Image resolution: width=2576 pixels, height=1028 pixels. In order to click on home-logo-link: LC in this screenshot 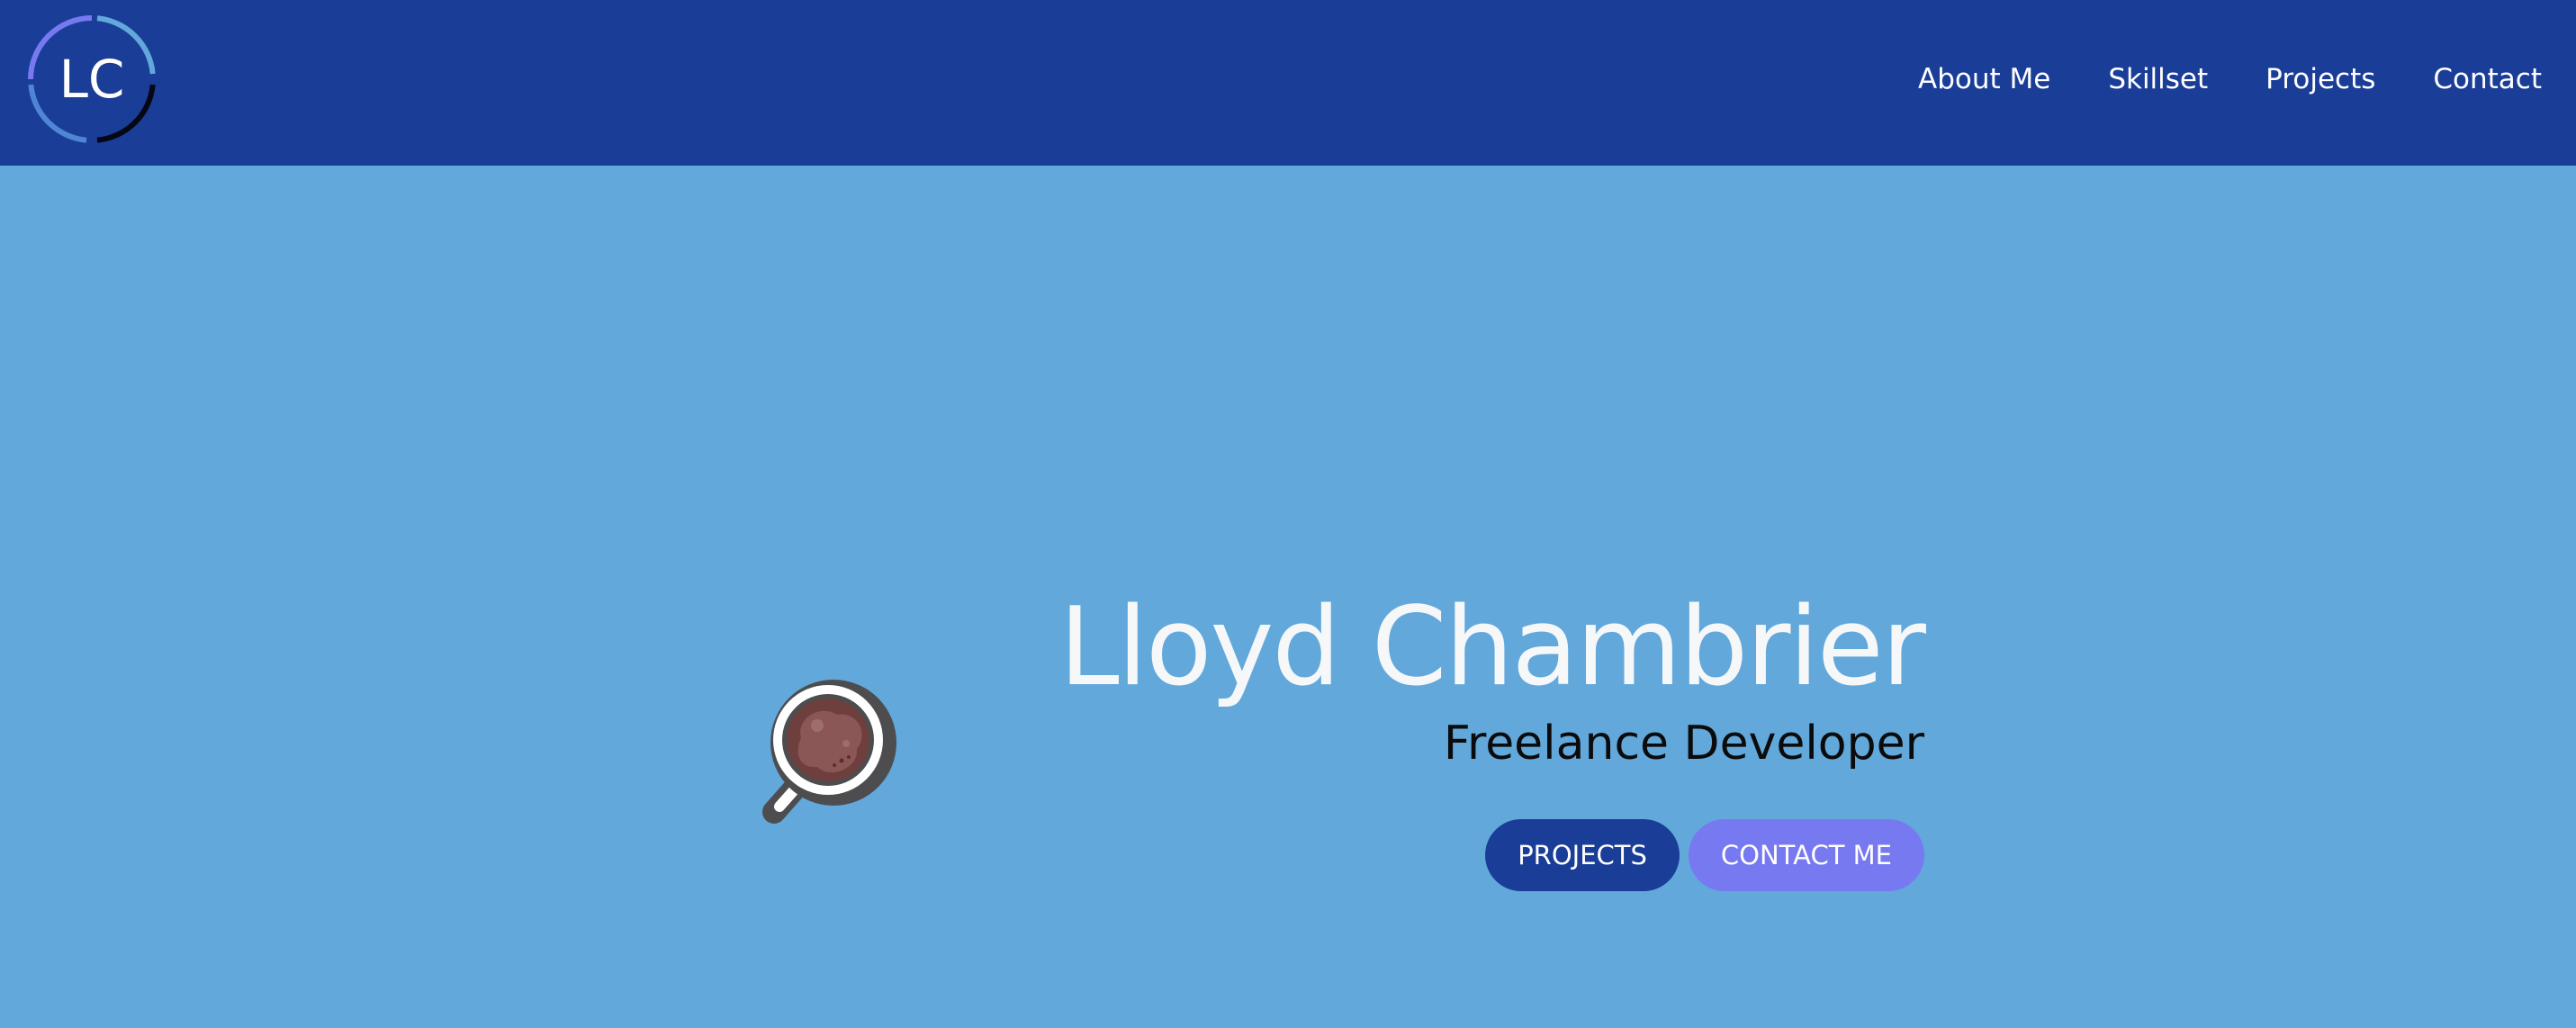, I will do `click(91, 79)`.